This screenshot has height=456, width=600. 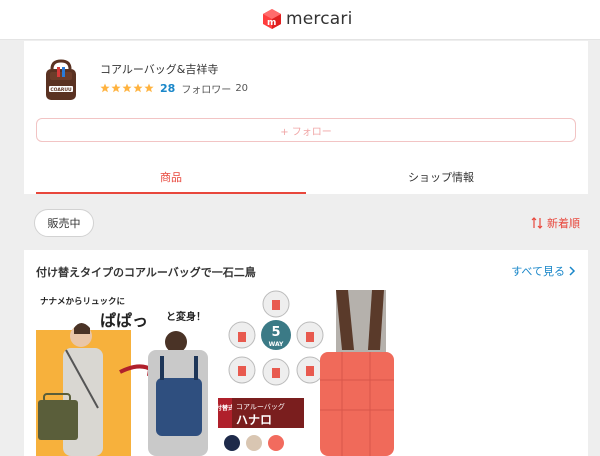 I want to click on sort-button: 新着順, so click(x=555, y=223).